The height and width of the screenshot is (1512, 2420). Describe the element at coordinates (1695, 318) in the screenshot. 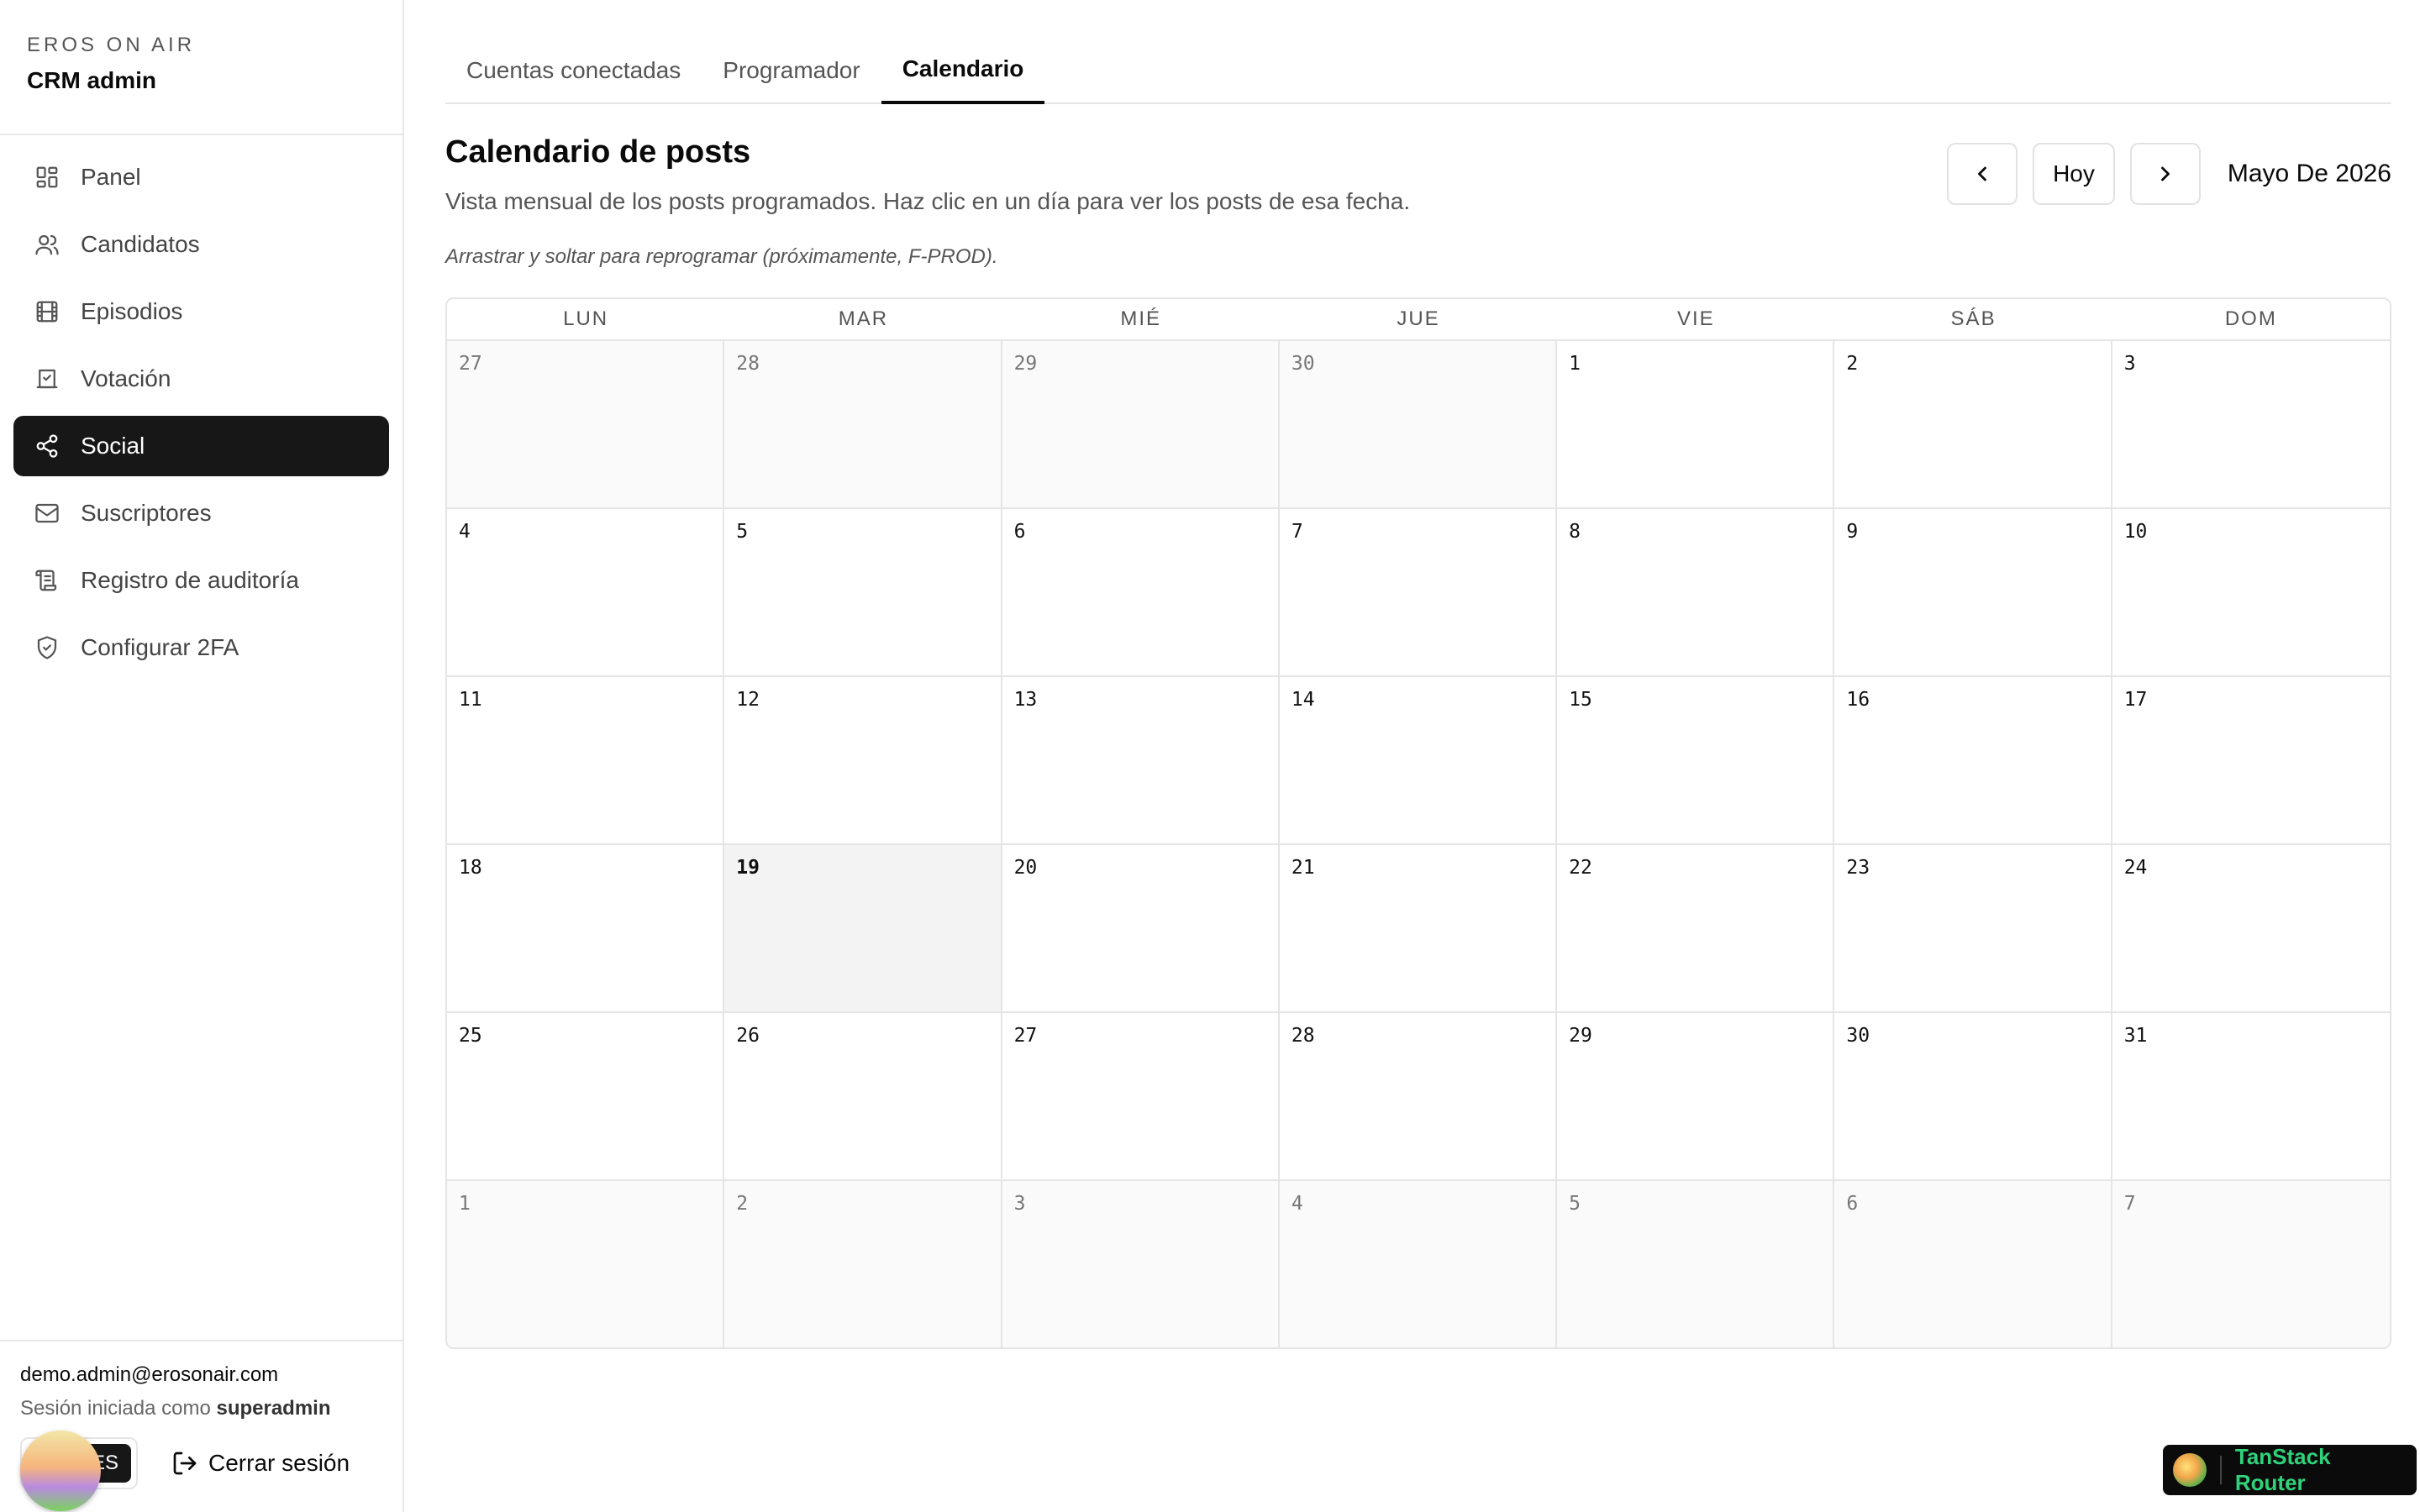

I see `weekday-label: VIE` at that location.